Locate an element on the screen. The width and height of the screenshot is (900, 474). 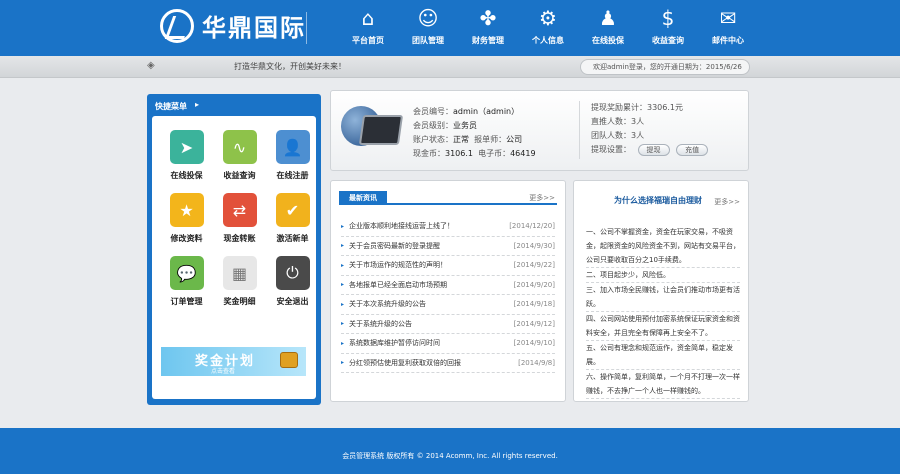
nav-finance: ✤ 财务管理 is located at coordinates (488, 28).